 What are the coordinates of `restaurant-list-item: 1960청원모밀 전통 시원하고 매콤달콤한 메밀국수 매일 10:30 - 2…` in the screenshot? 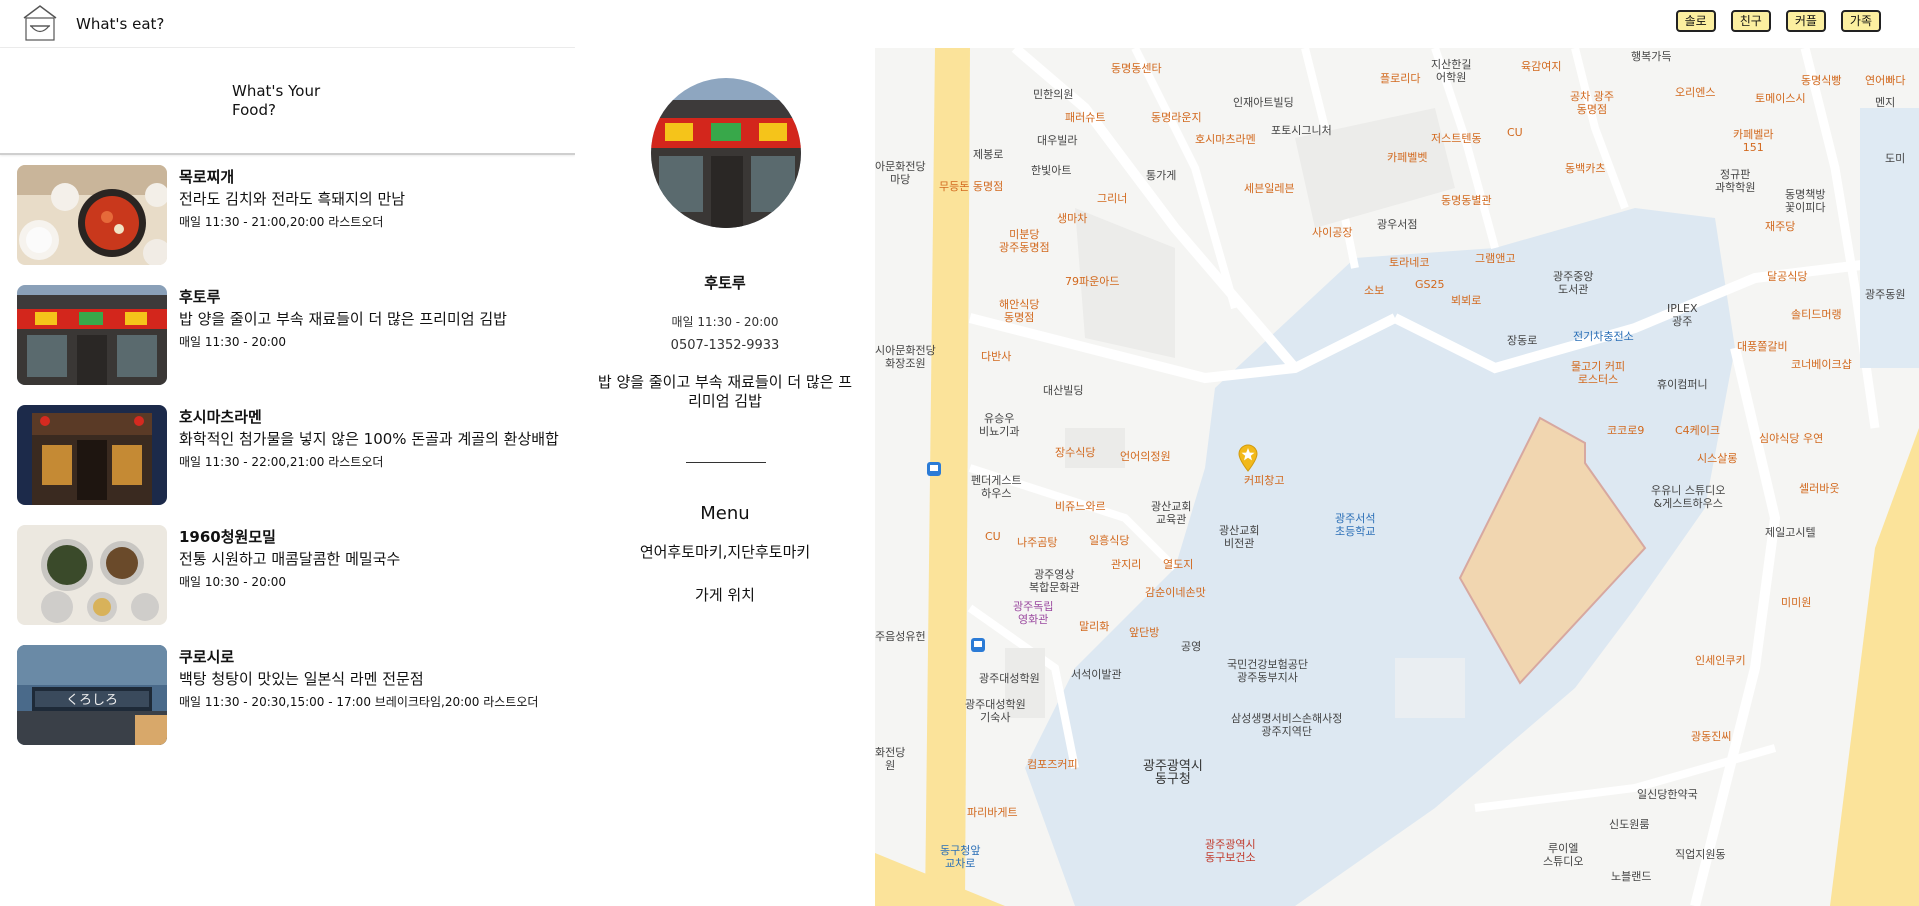 It's located at (287, 584).